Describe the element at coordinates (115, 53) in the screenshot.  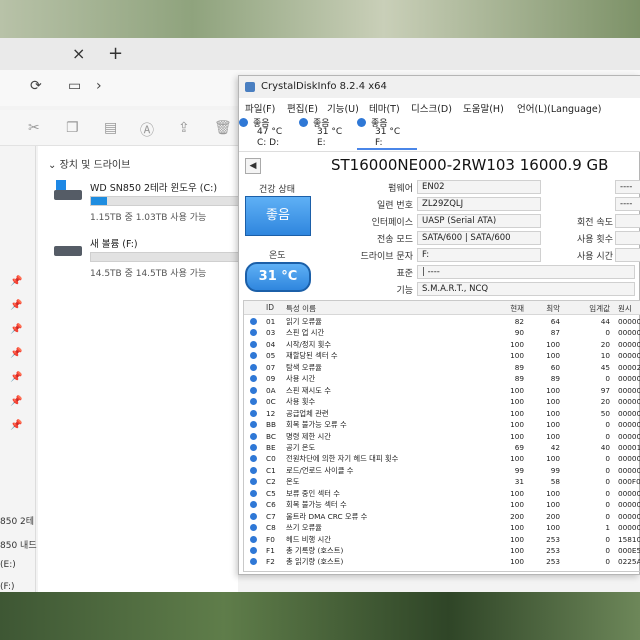
I see `new-tab-icon: +` at that location.